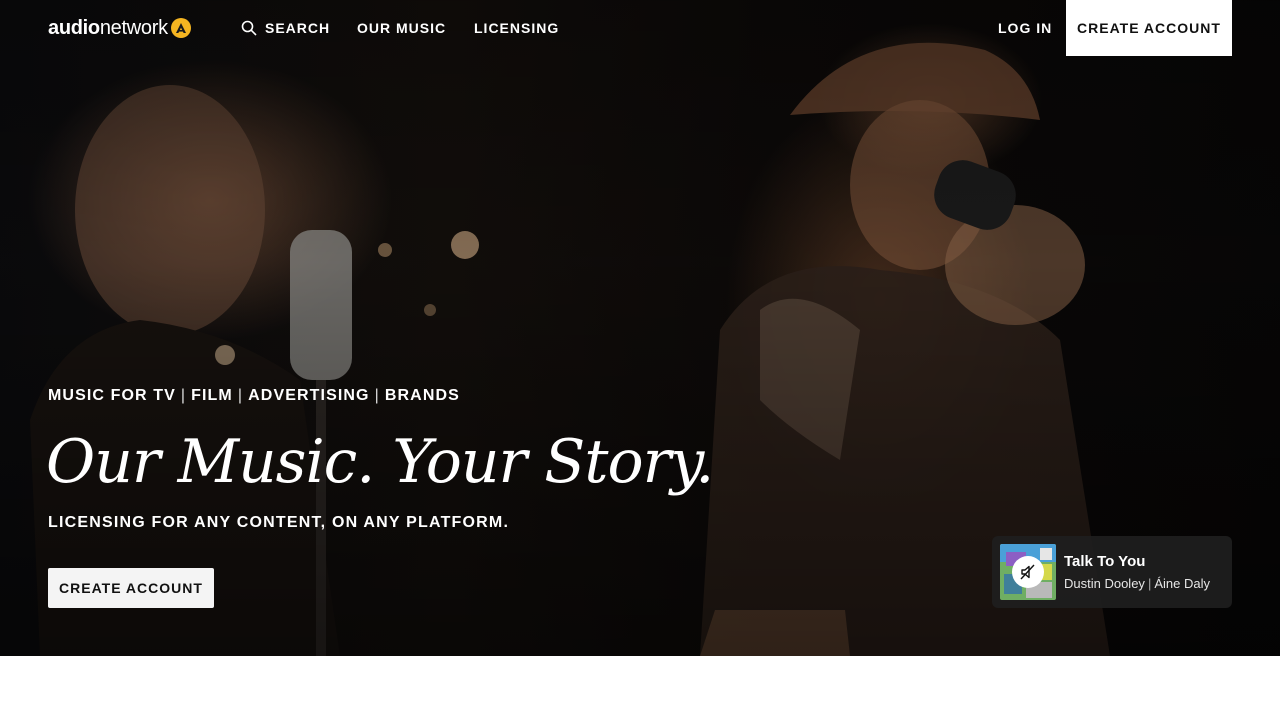 This screenshot has height=720, width=1280. What do you see at coordinates (1149, 28) in the screenshot?
I see `create-account-button-header: CREATE ACCOUNT` at bounding box center [1149, 28].